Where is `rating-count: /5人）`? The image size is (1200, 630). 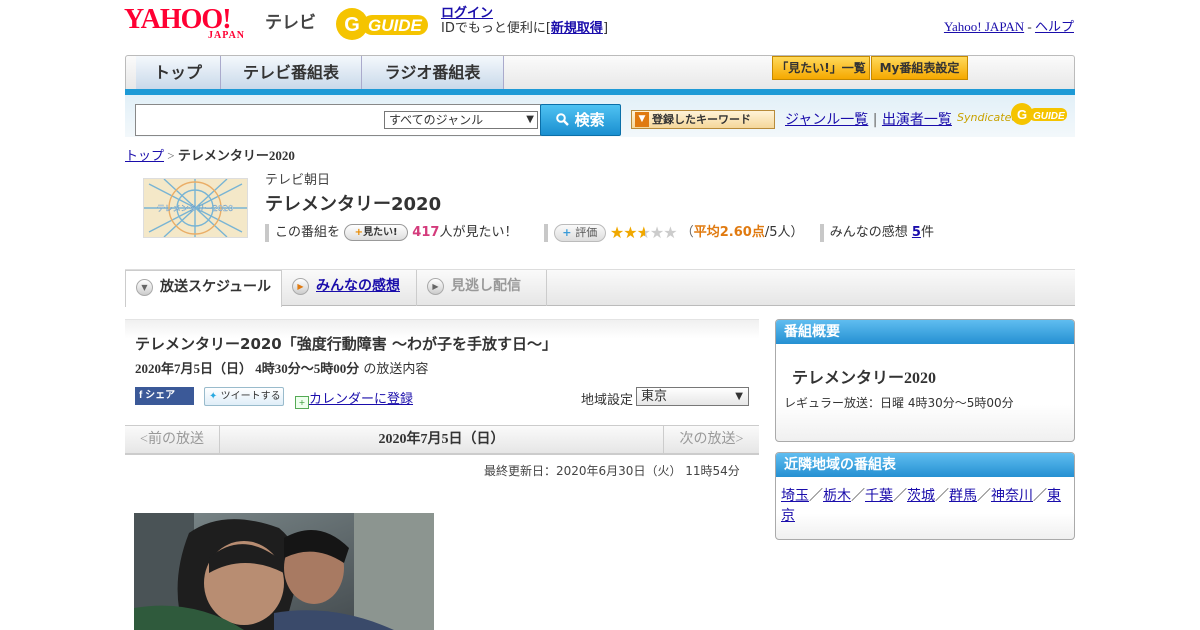
rating-count: /5人） is located at coordinates (784, 232).